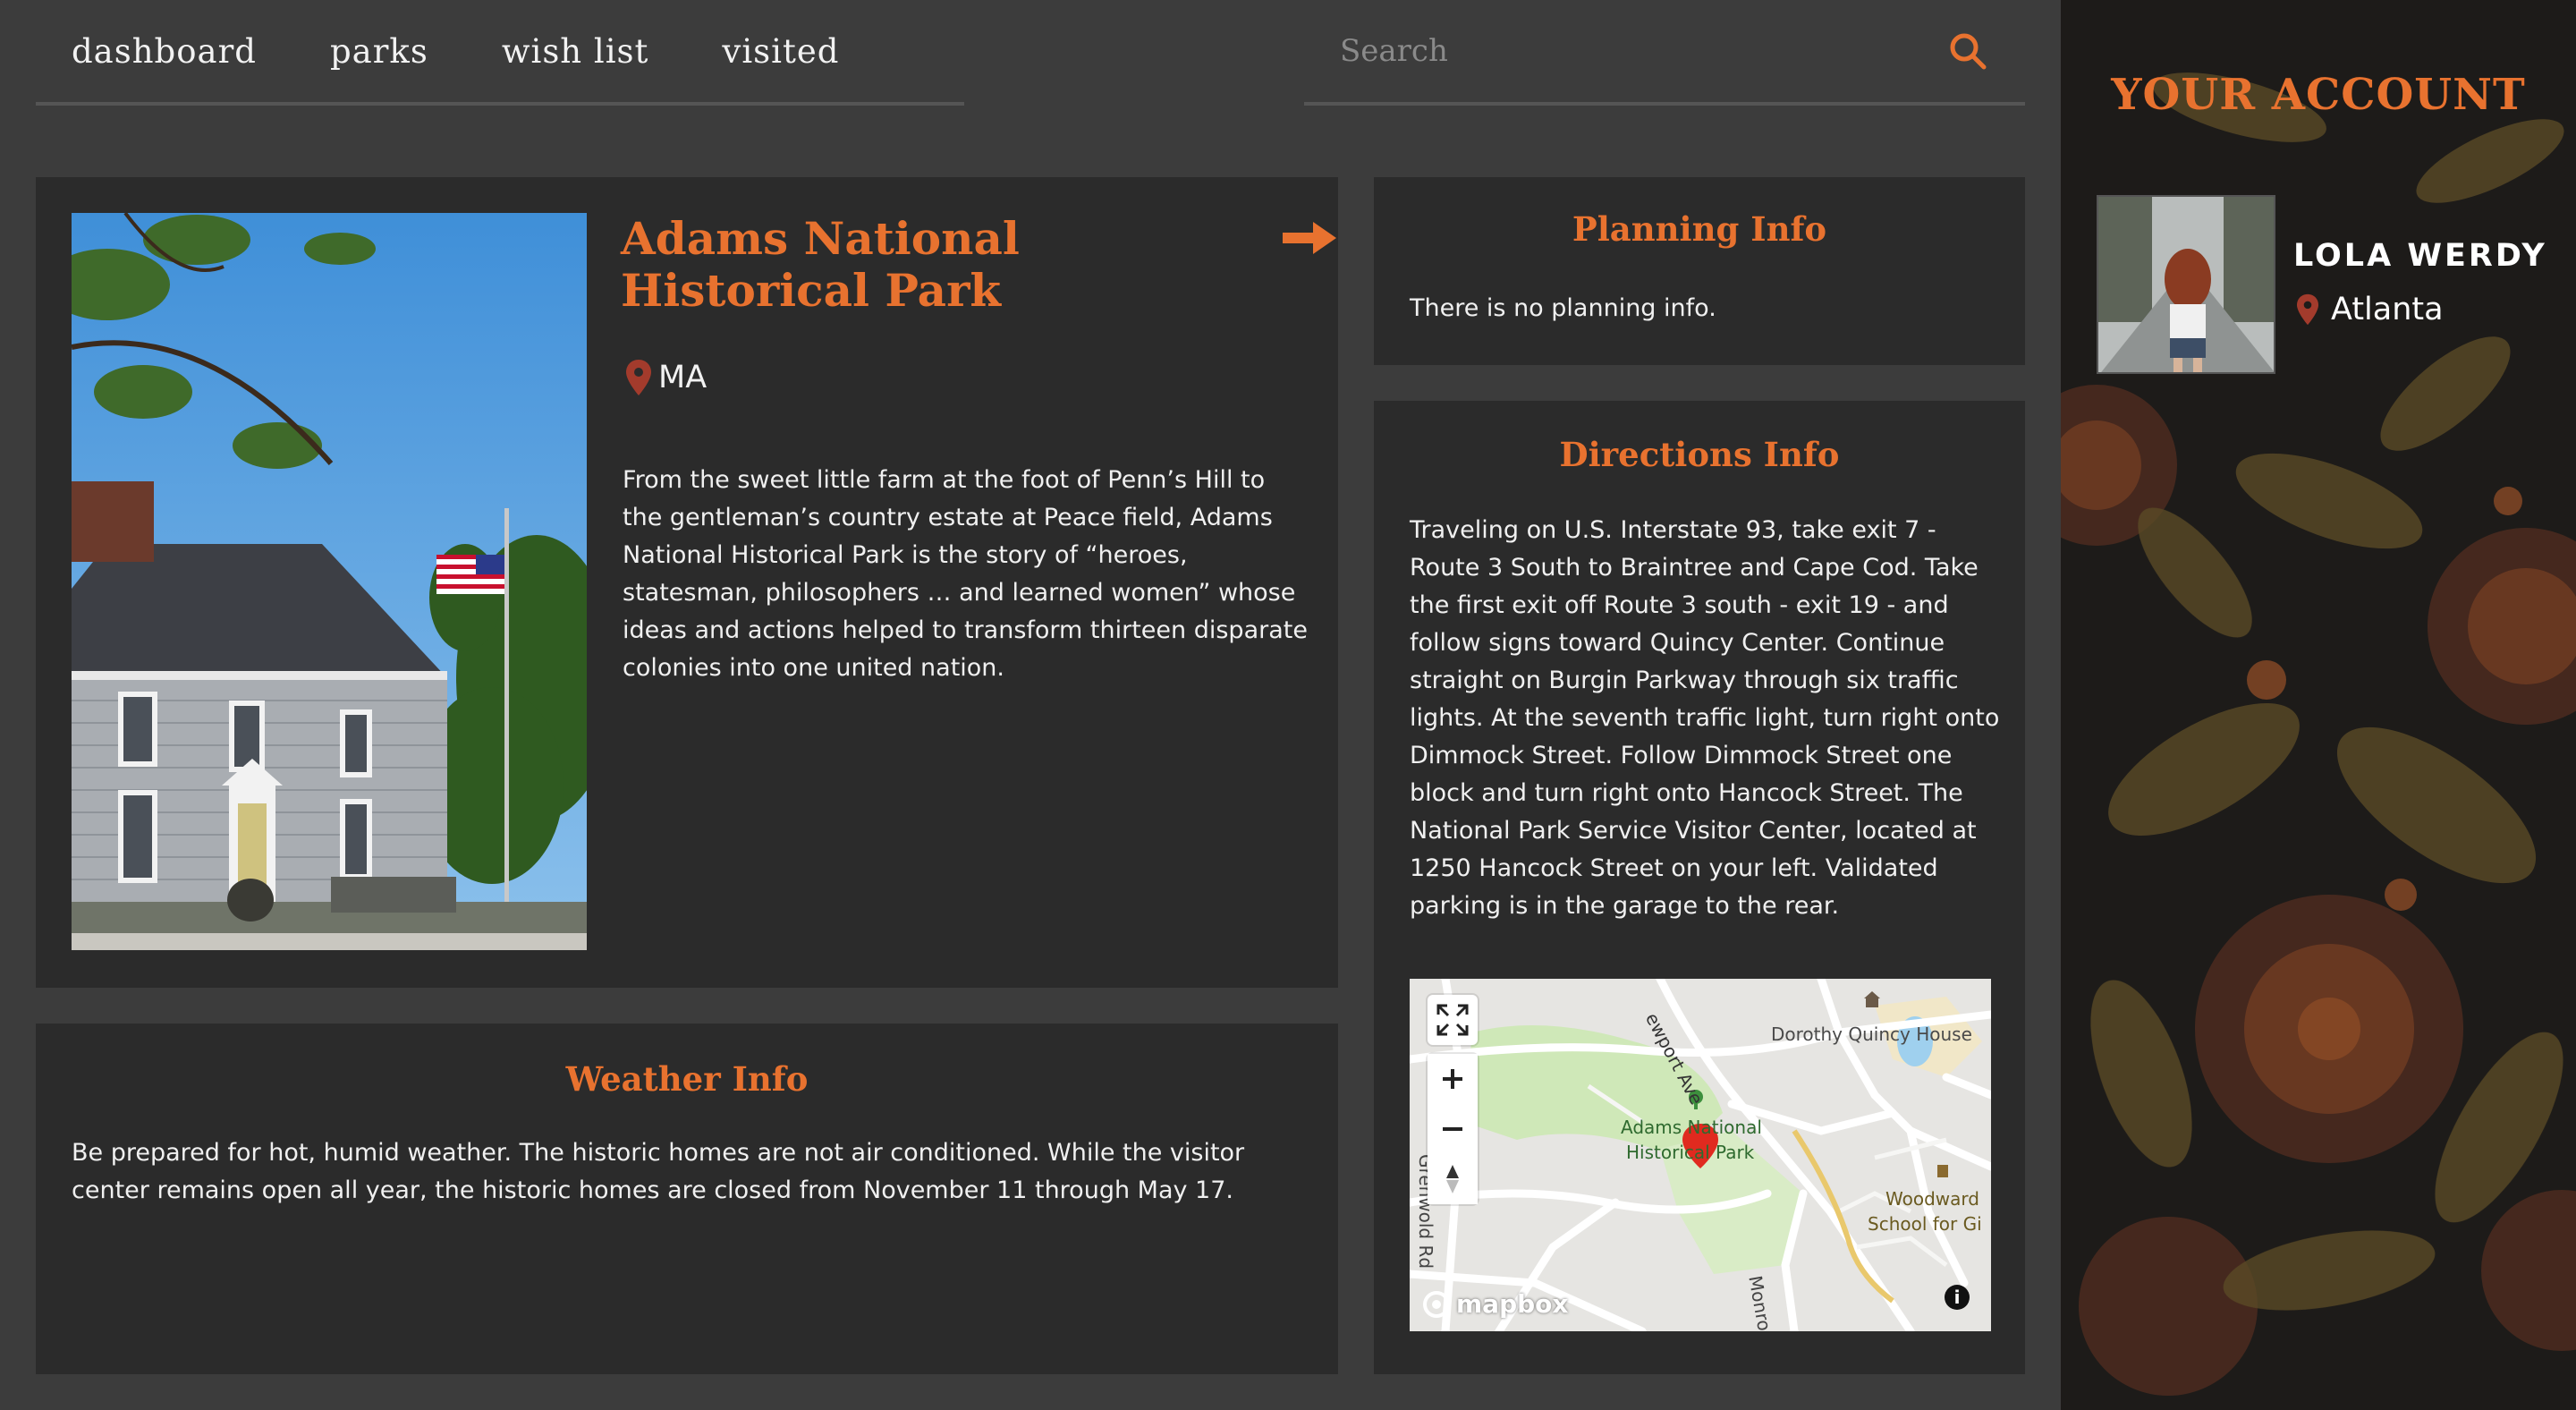 The image size is (2576, 1410). What do you see at coordinates (687, 1079) in the screenshot?
I see `weather-title: Weather Info` at bounding box center [687, 1079].